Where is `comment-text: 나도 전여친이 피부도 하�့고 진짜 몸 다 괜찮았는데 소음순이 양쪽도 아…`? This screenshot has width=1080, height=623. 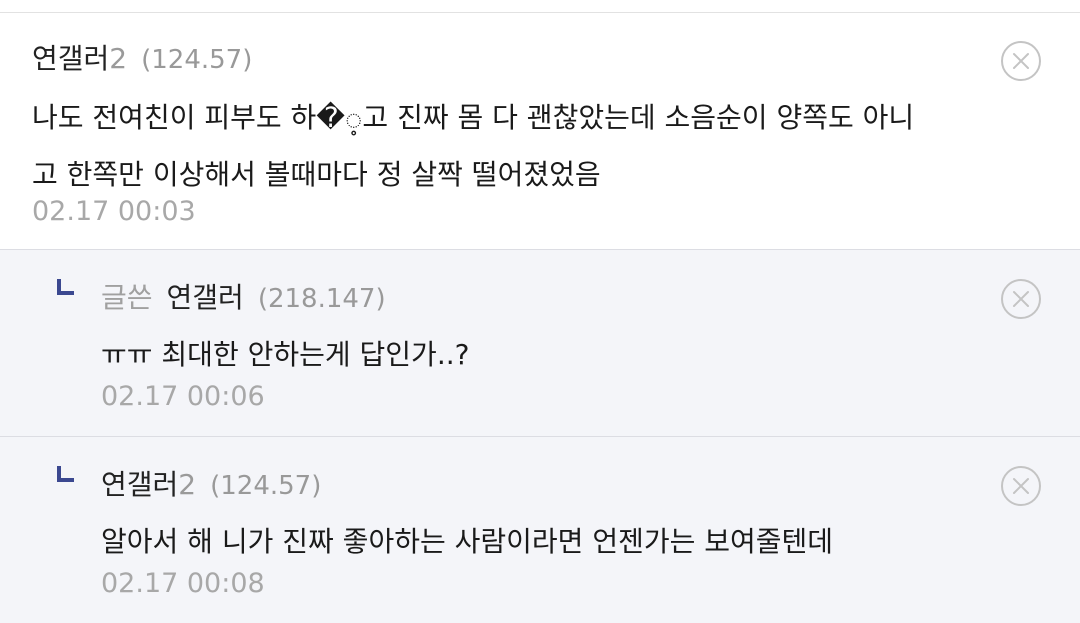
comment-text: 나도 전여친이 피부도 하�့고 진짜 몸 다 괜찮았는데 소음순이 양쪽도 아… is located at coordinates (473, 146).